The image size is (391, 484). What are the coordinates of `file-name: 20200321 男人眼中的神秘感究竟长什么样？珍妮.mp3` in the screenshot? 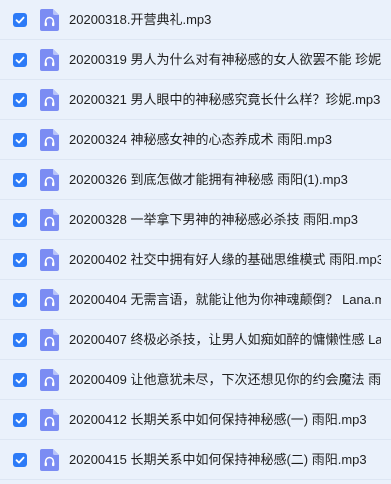 It's located at (225, 99).